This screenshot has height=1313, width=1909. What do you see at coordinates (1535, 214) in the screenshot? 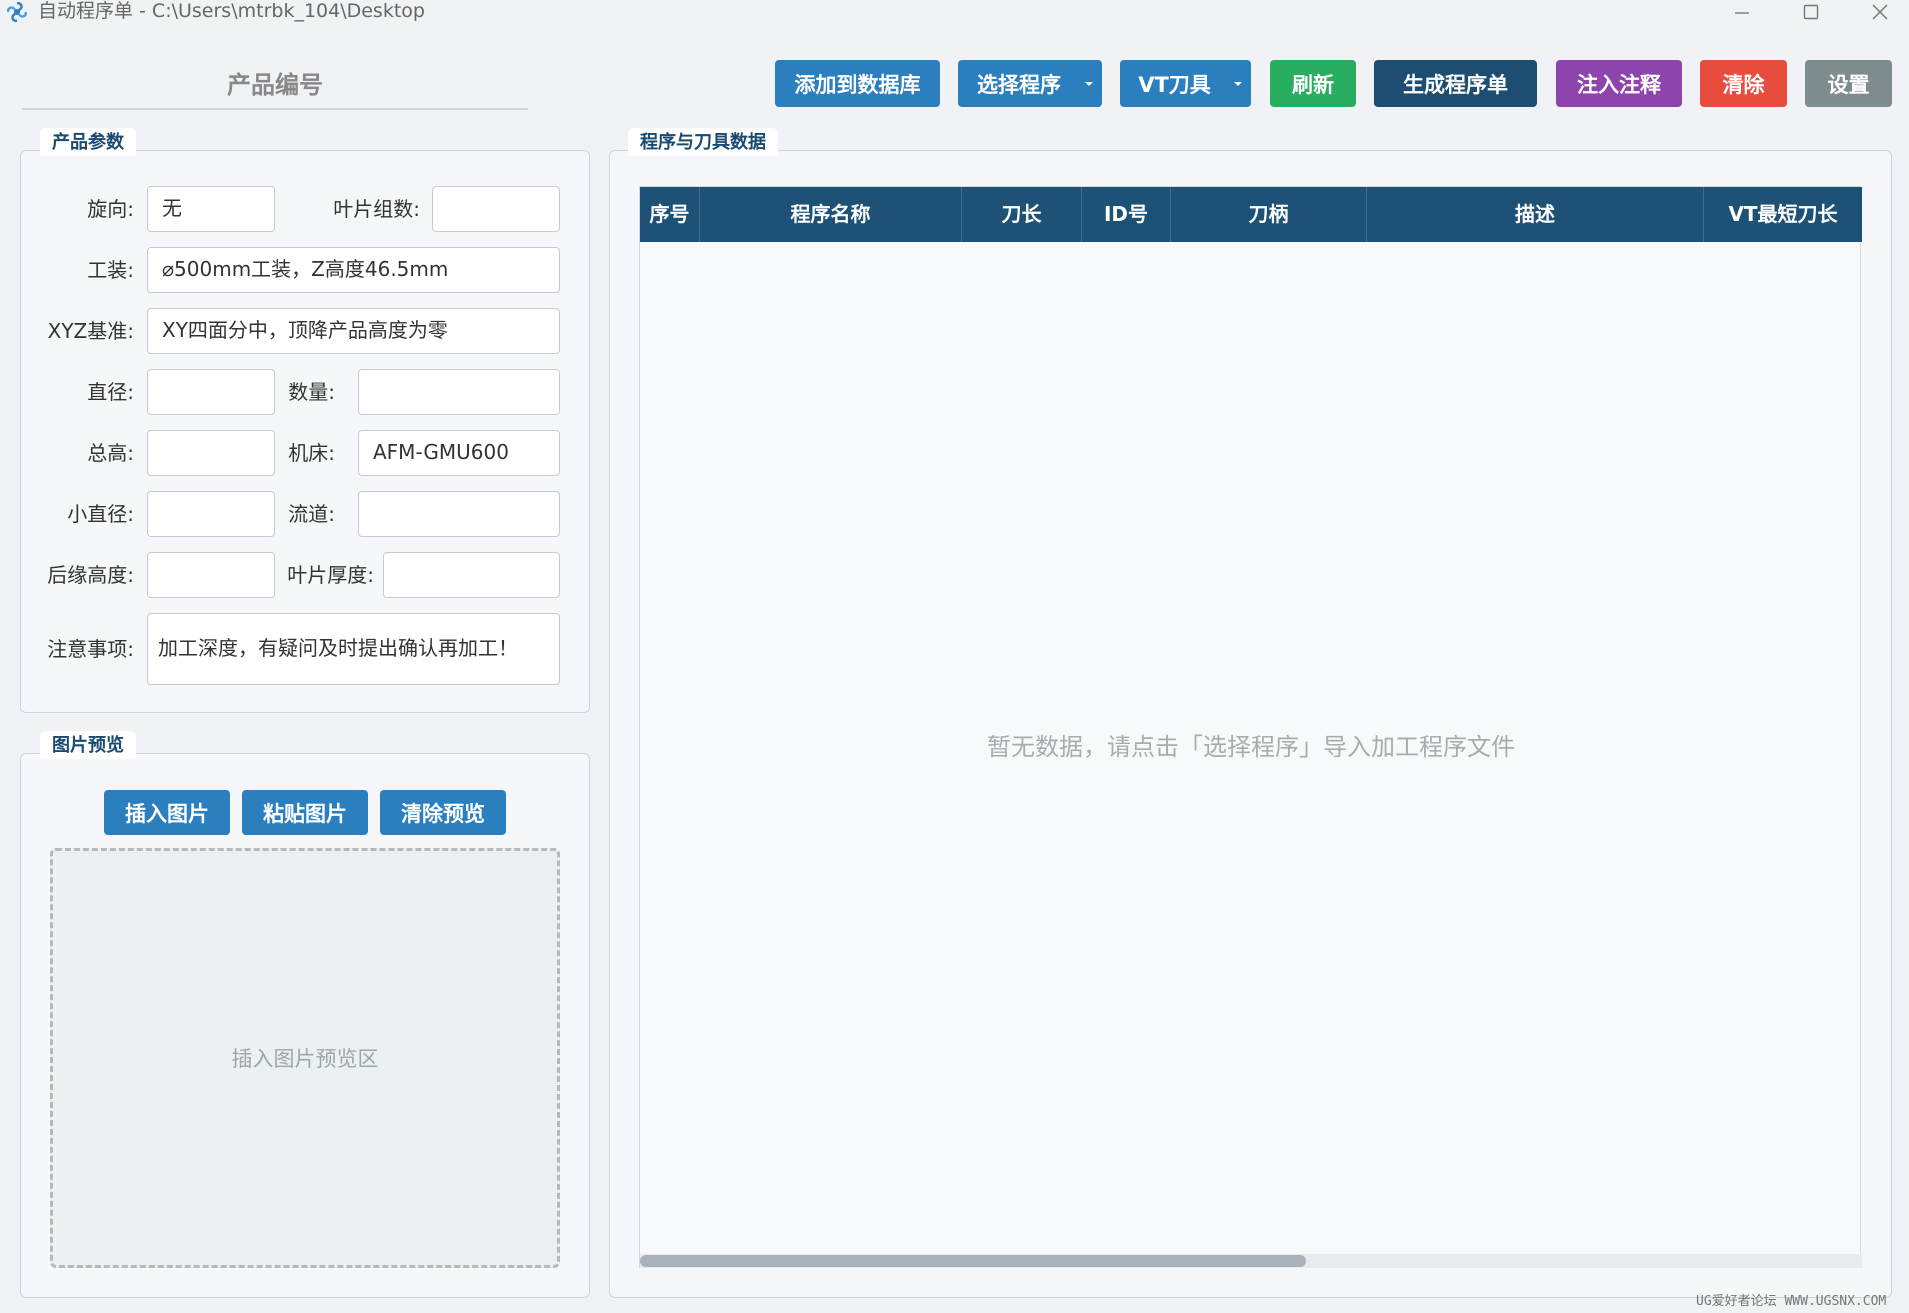
I see `column-header-description: 描述` at bounding box center [1535, 214].